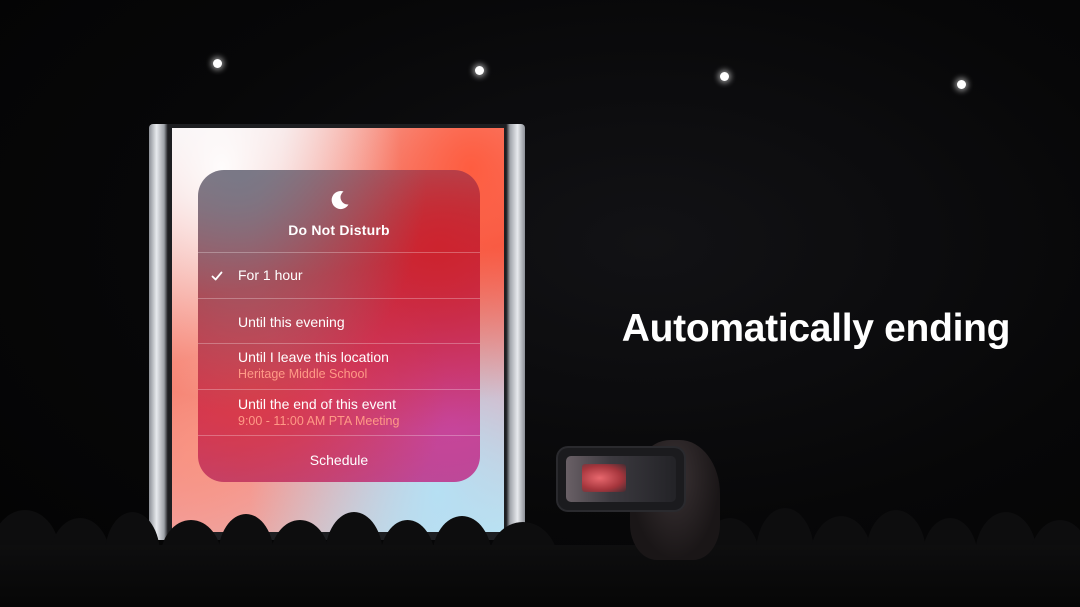 This screenshot has width=1080, height=607. What do you see at coordinates (540, 576) in the screenshot?
I see `audience-floor` at bounding box center [540, 576].